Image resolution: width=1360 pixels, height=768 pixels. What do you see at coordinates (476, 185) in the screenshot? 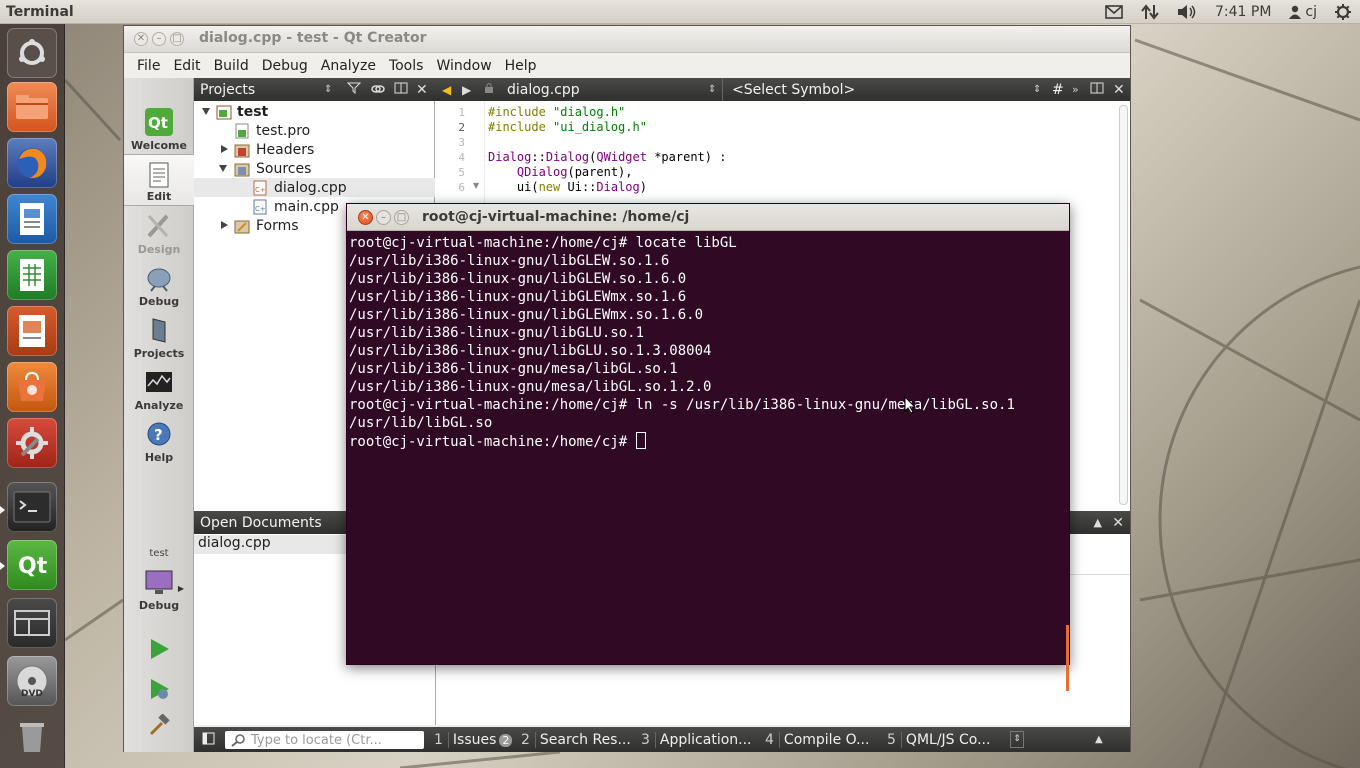
I see `fold-arrow-icon: ▼` at bounding box center [476, 185].